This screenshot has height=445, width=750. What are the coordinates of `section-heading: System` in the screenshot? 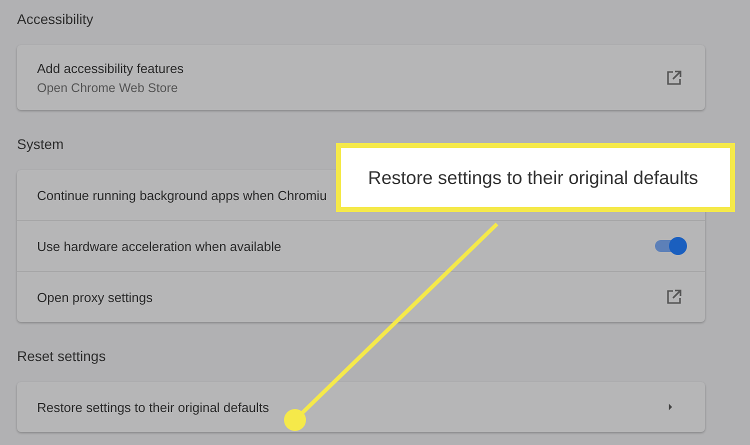 It's located at (41, 144).